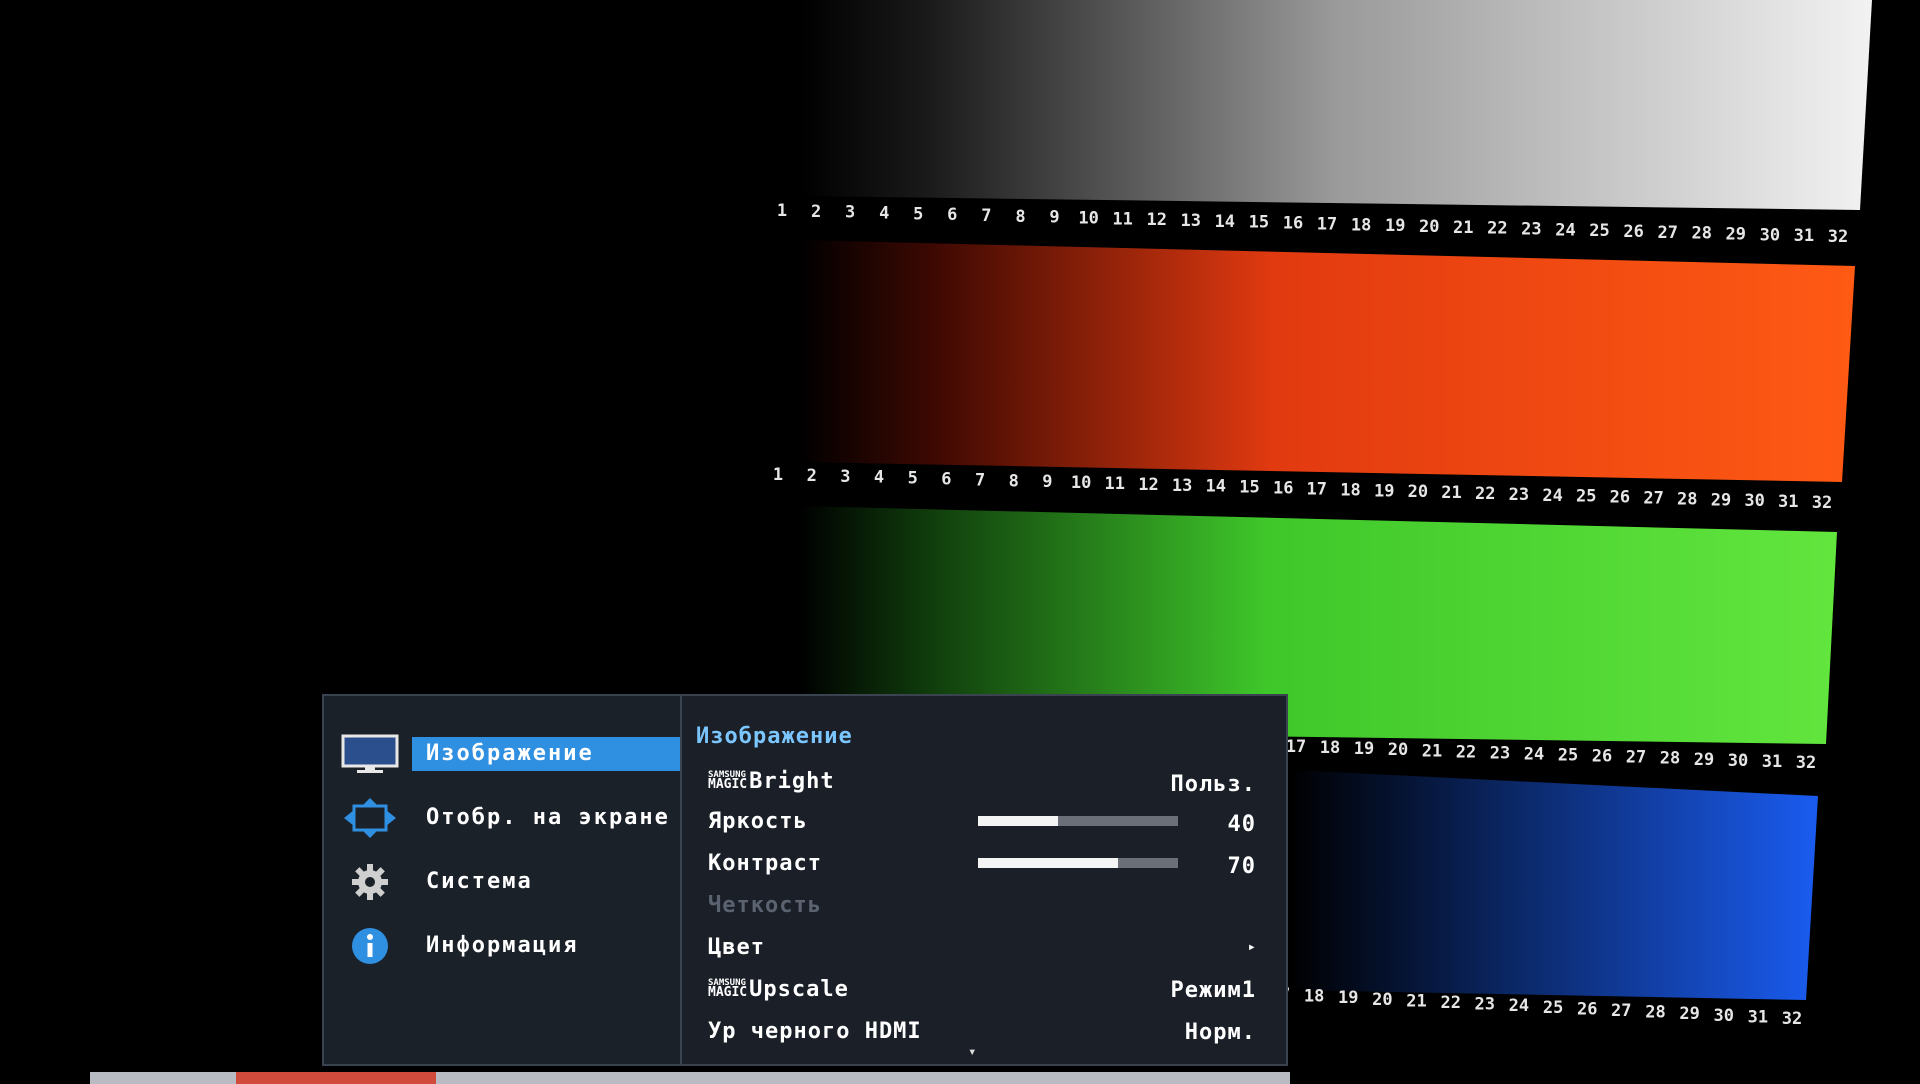 The image size is (1920, 1084). What do you see at coordinates (815, 1031) in the screenshot?
I see `hdmi-black-level-label: Ур черного HDMI` at bounding box center [815, 1031].